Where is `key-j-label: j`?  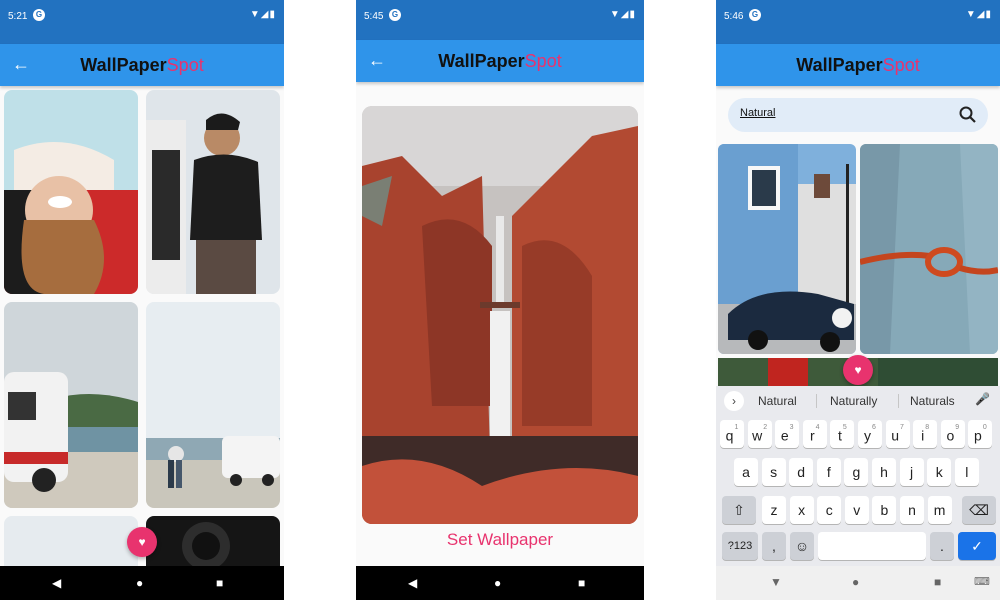 key-j-label: j is located at coordinates (912, 472).